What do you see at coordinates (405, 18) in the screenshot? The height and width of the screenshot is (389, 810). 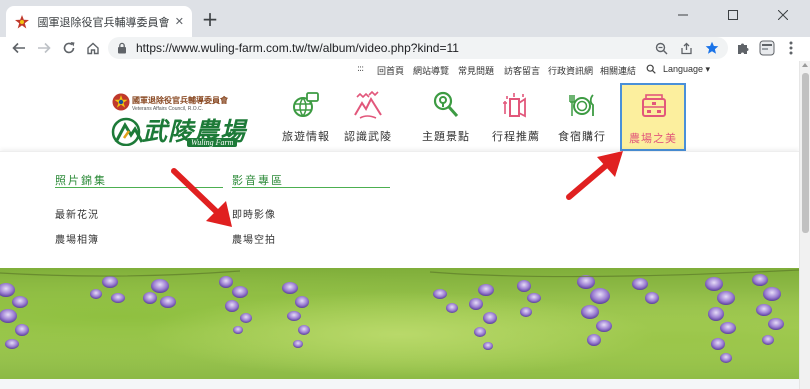 I see `browser-tab-strip: 國軍退除役官兵輔導委員會武陵農場 ✕ +` at bounding box center [405, 18].